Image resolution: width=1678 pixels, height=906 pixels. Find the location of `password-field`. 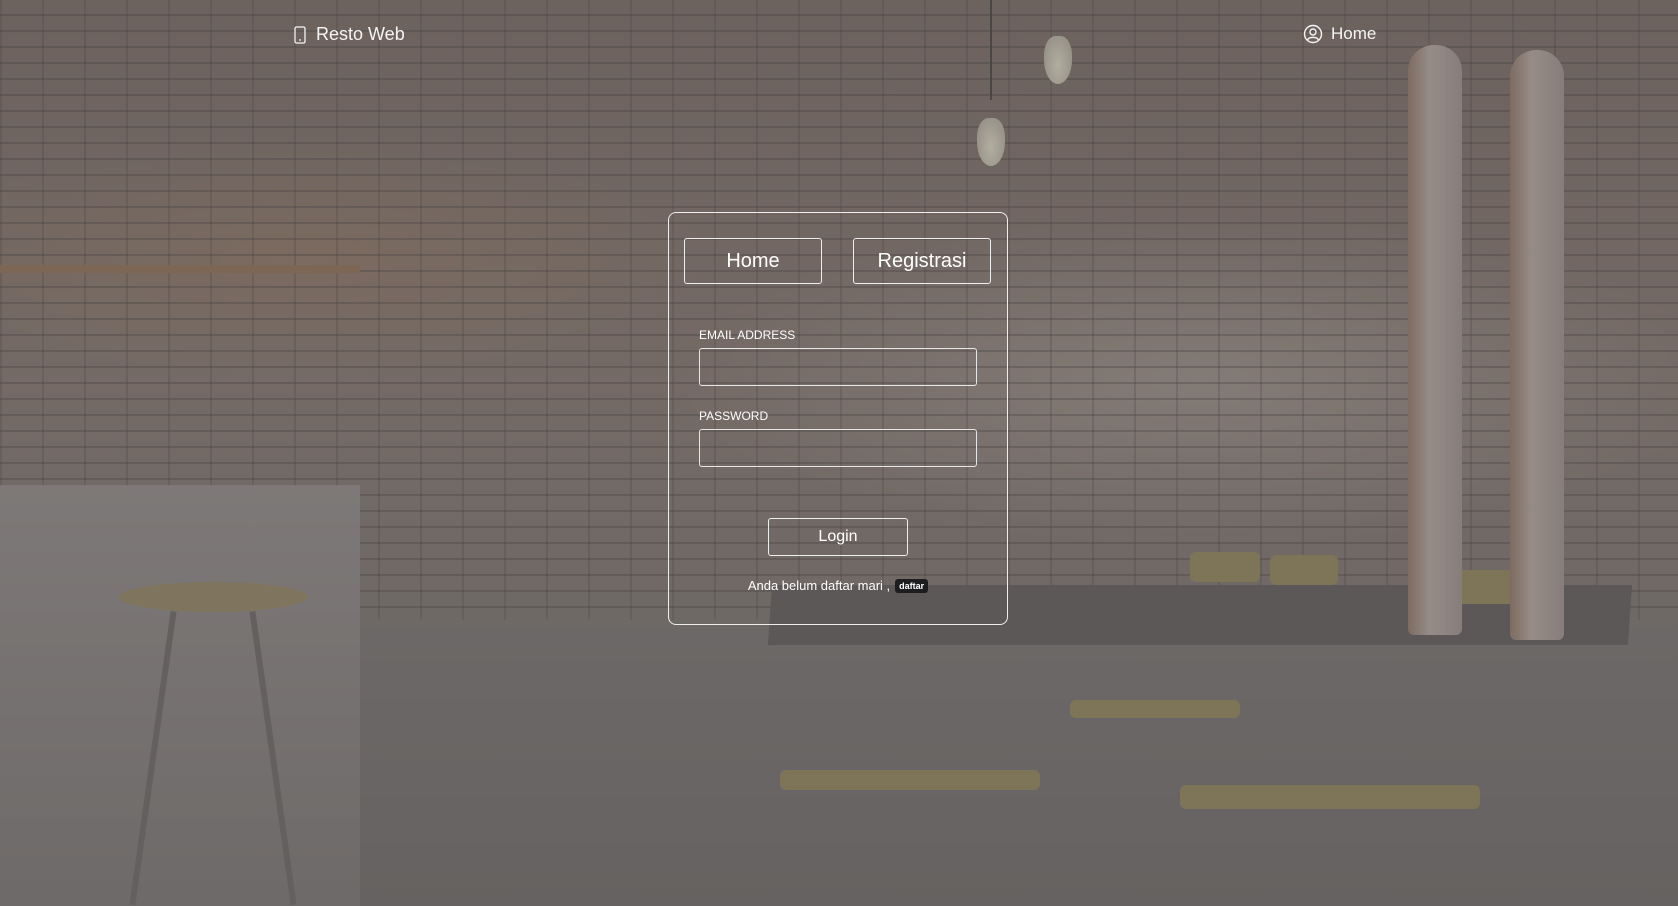

password-field is located at coordinates (838, 448).